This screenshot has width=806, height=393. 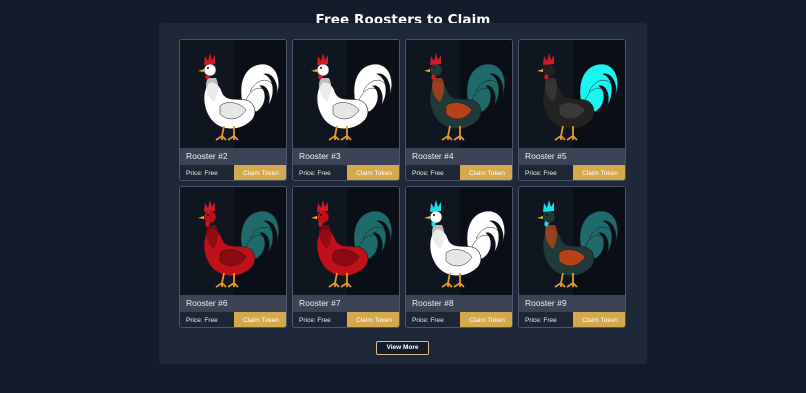 I want to click on rooster-card: Rooster #7 Price: Free Claim Token, so click(x=346, y=257).